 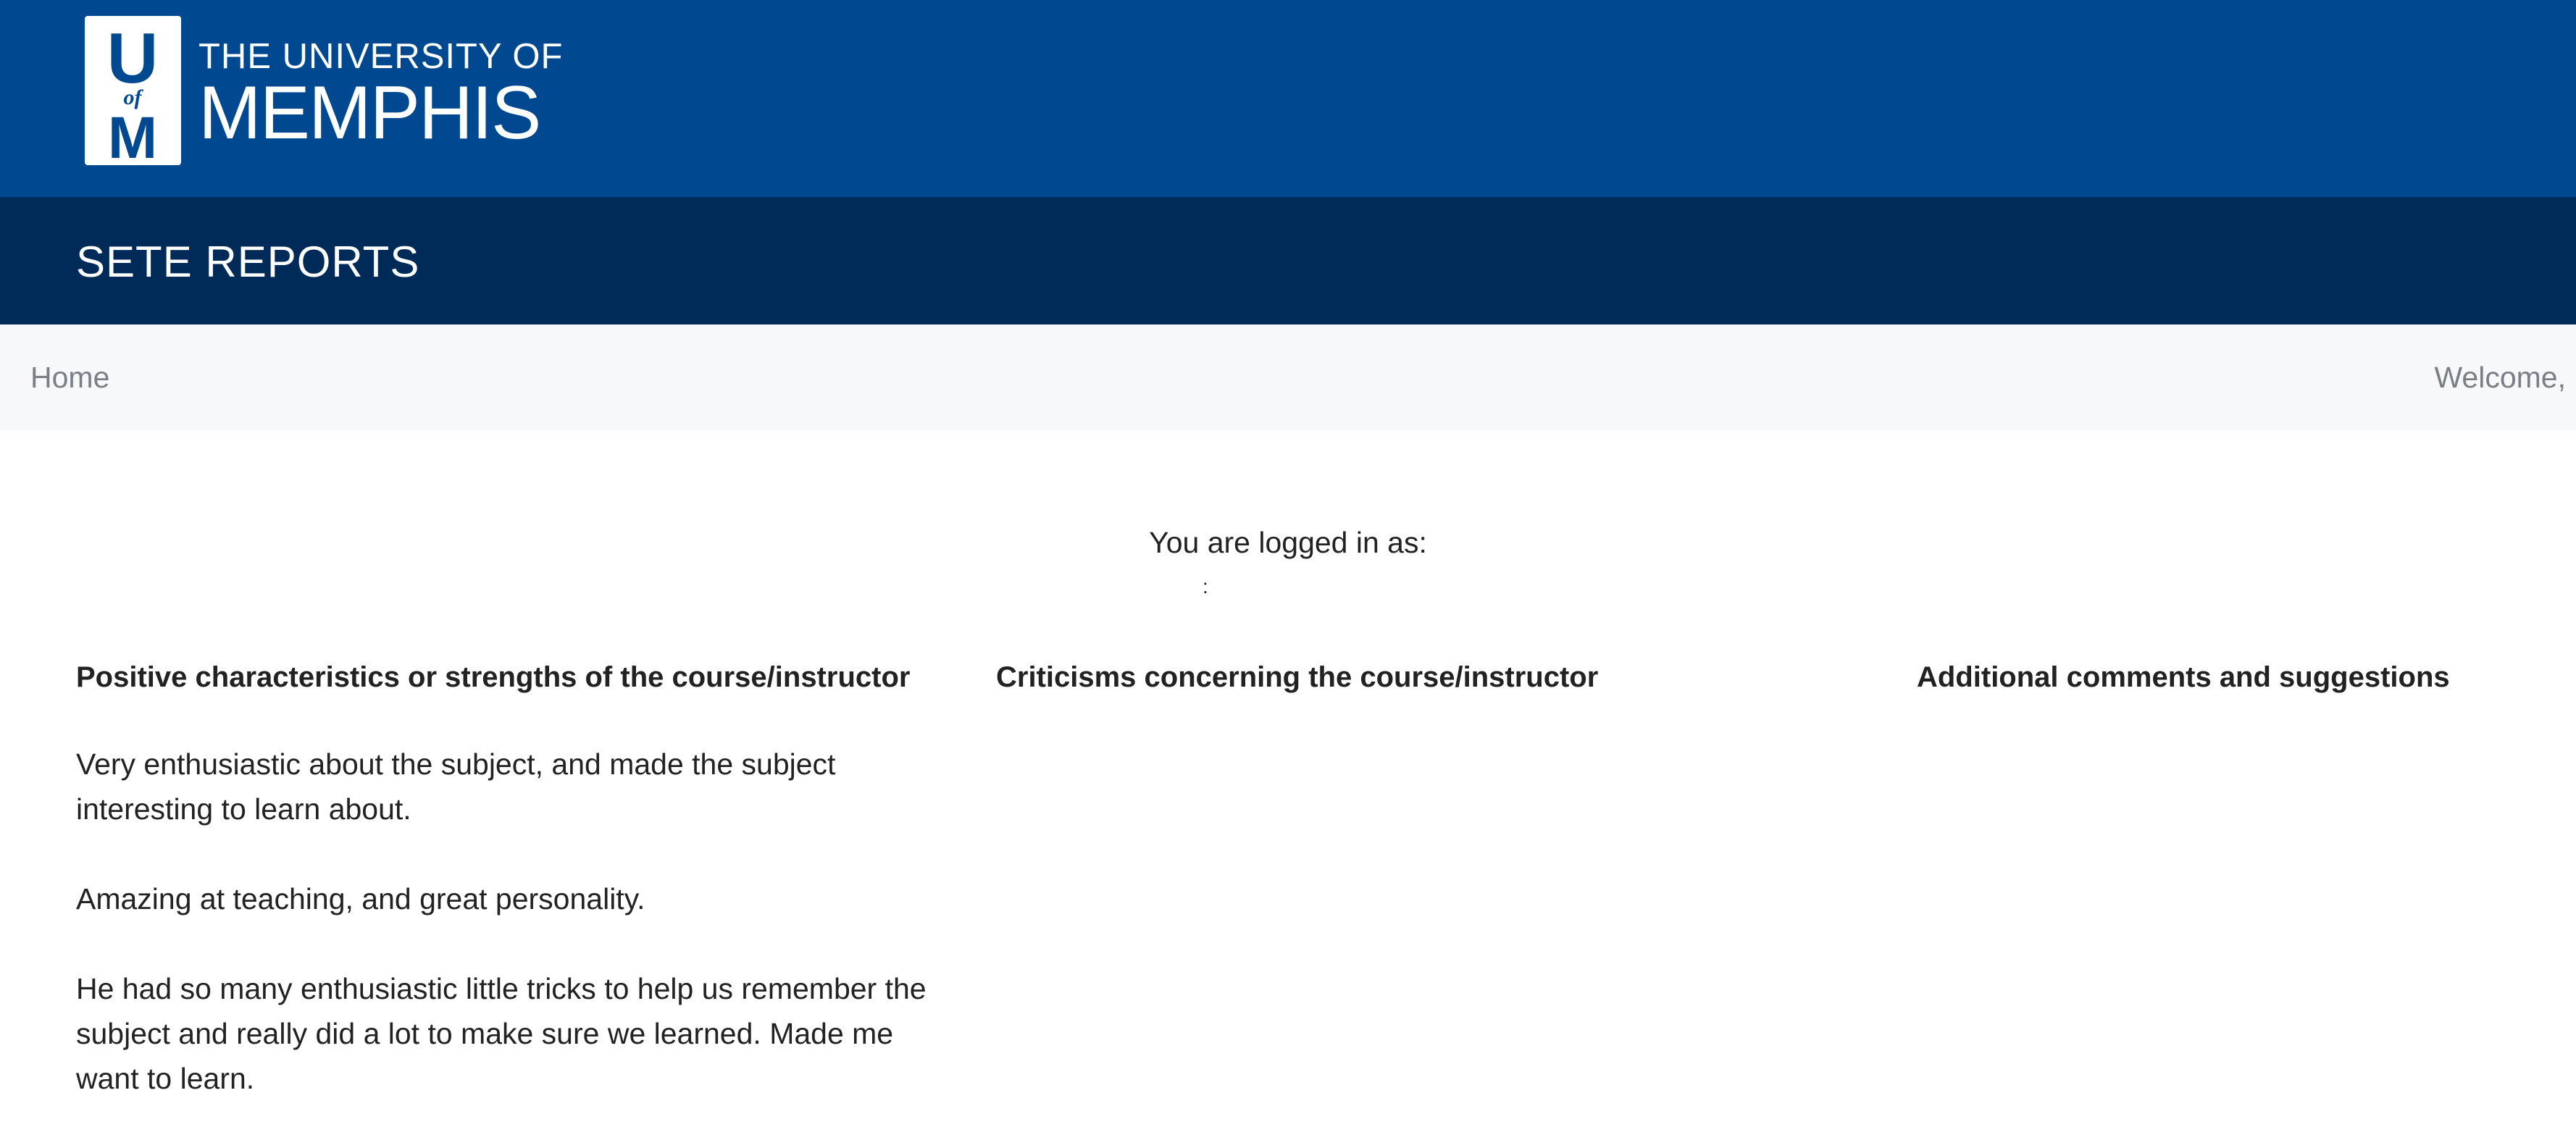 I want to click on welcome-text: Welcome,, so click(x=2500, y=377).